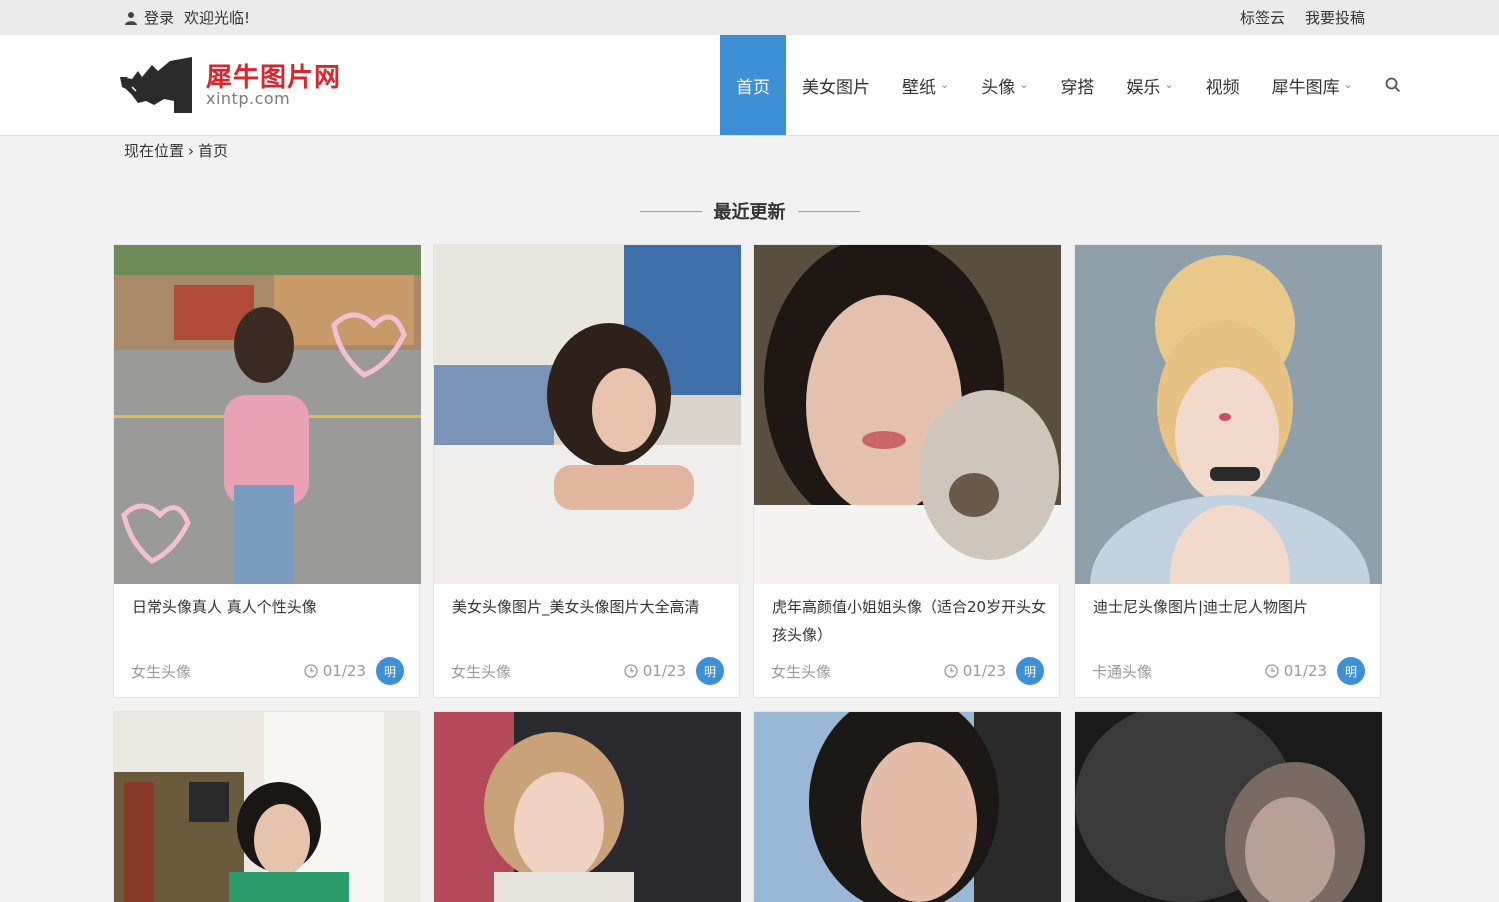 The image size is (1499, 902). I want to click on nav-label: 犀牛图库, so click(1305, 87).